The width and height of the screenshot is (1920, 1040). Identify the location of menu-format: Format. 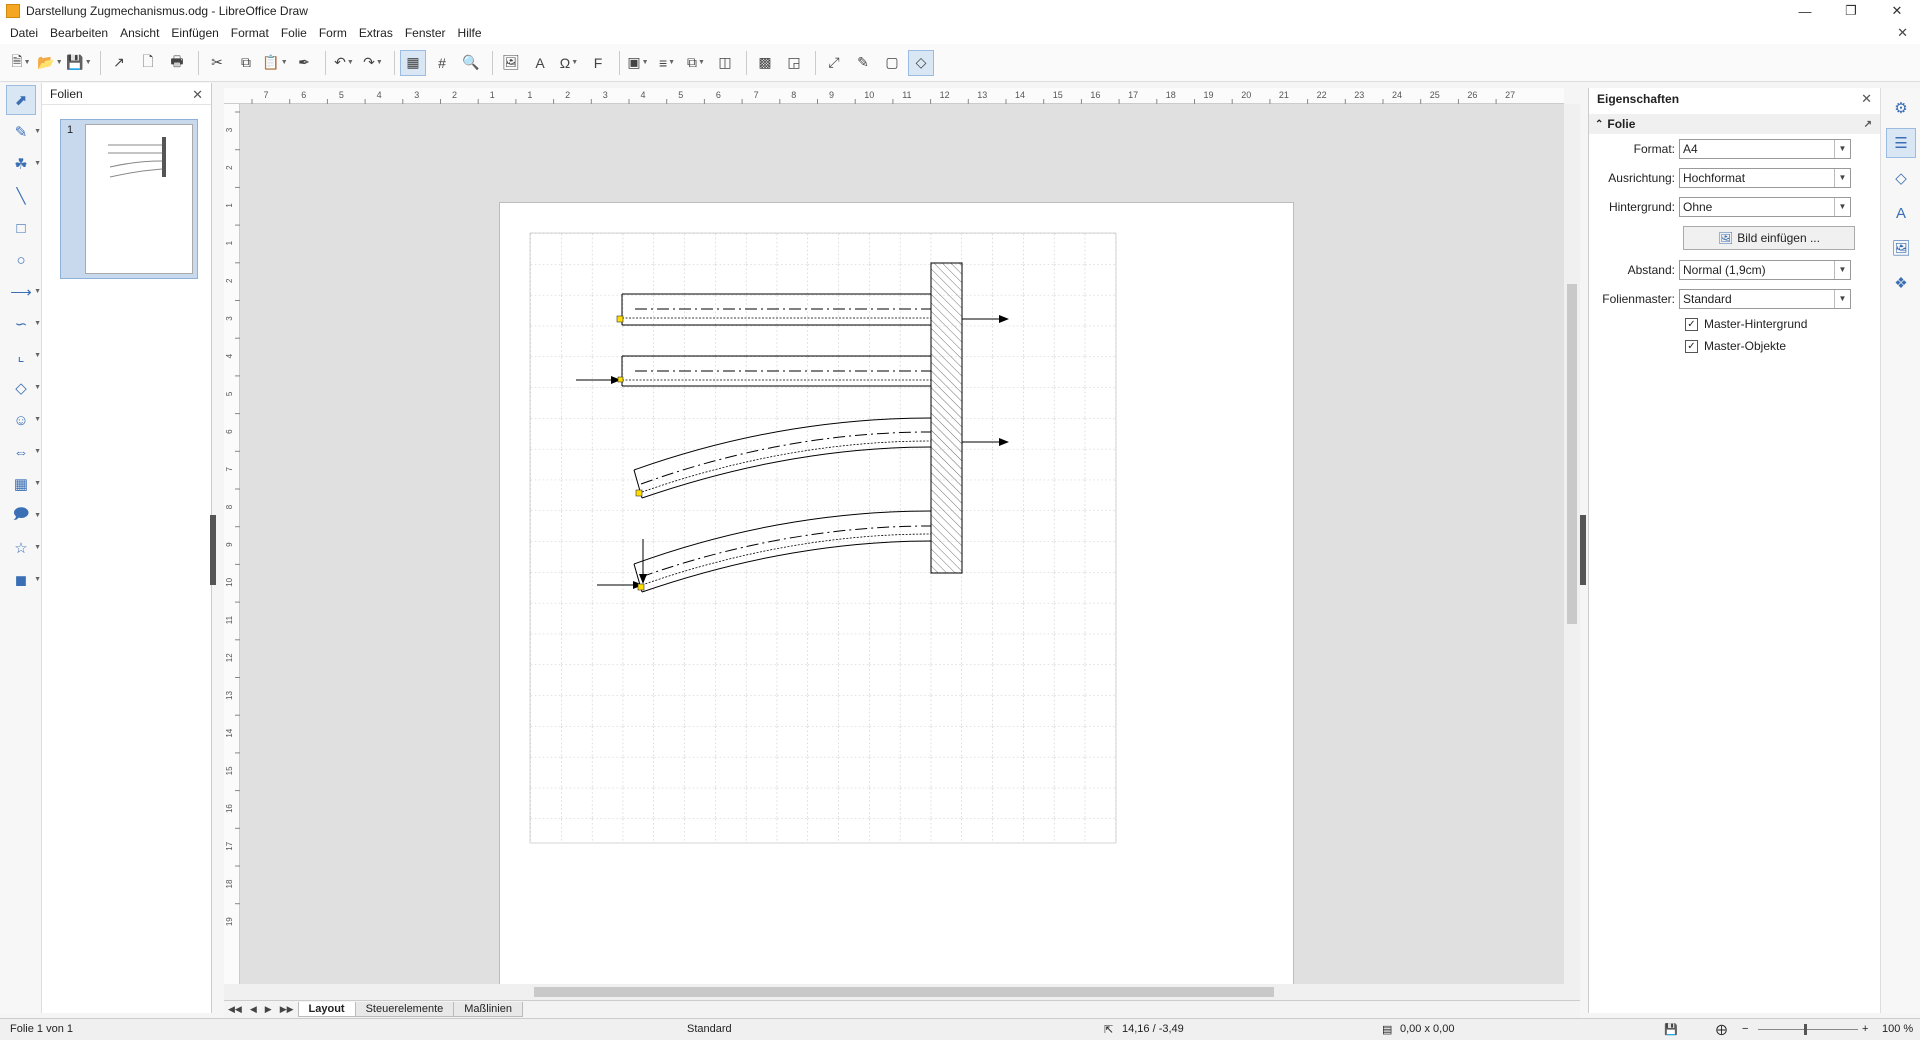
(250, 33).